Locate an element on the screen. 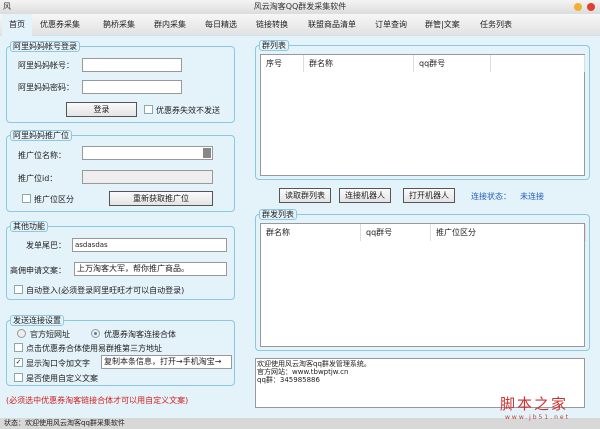  tkl-label: 显示淘口令加文字 is located at coordinates (58, 363).